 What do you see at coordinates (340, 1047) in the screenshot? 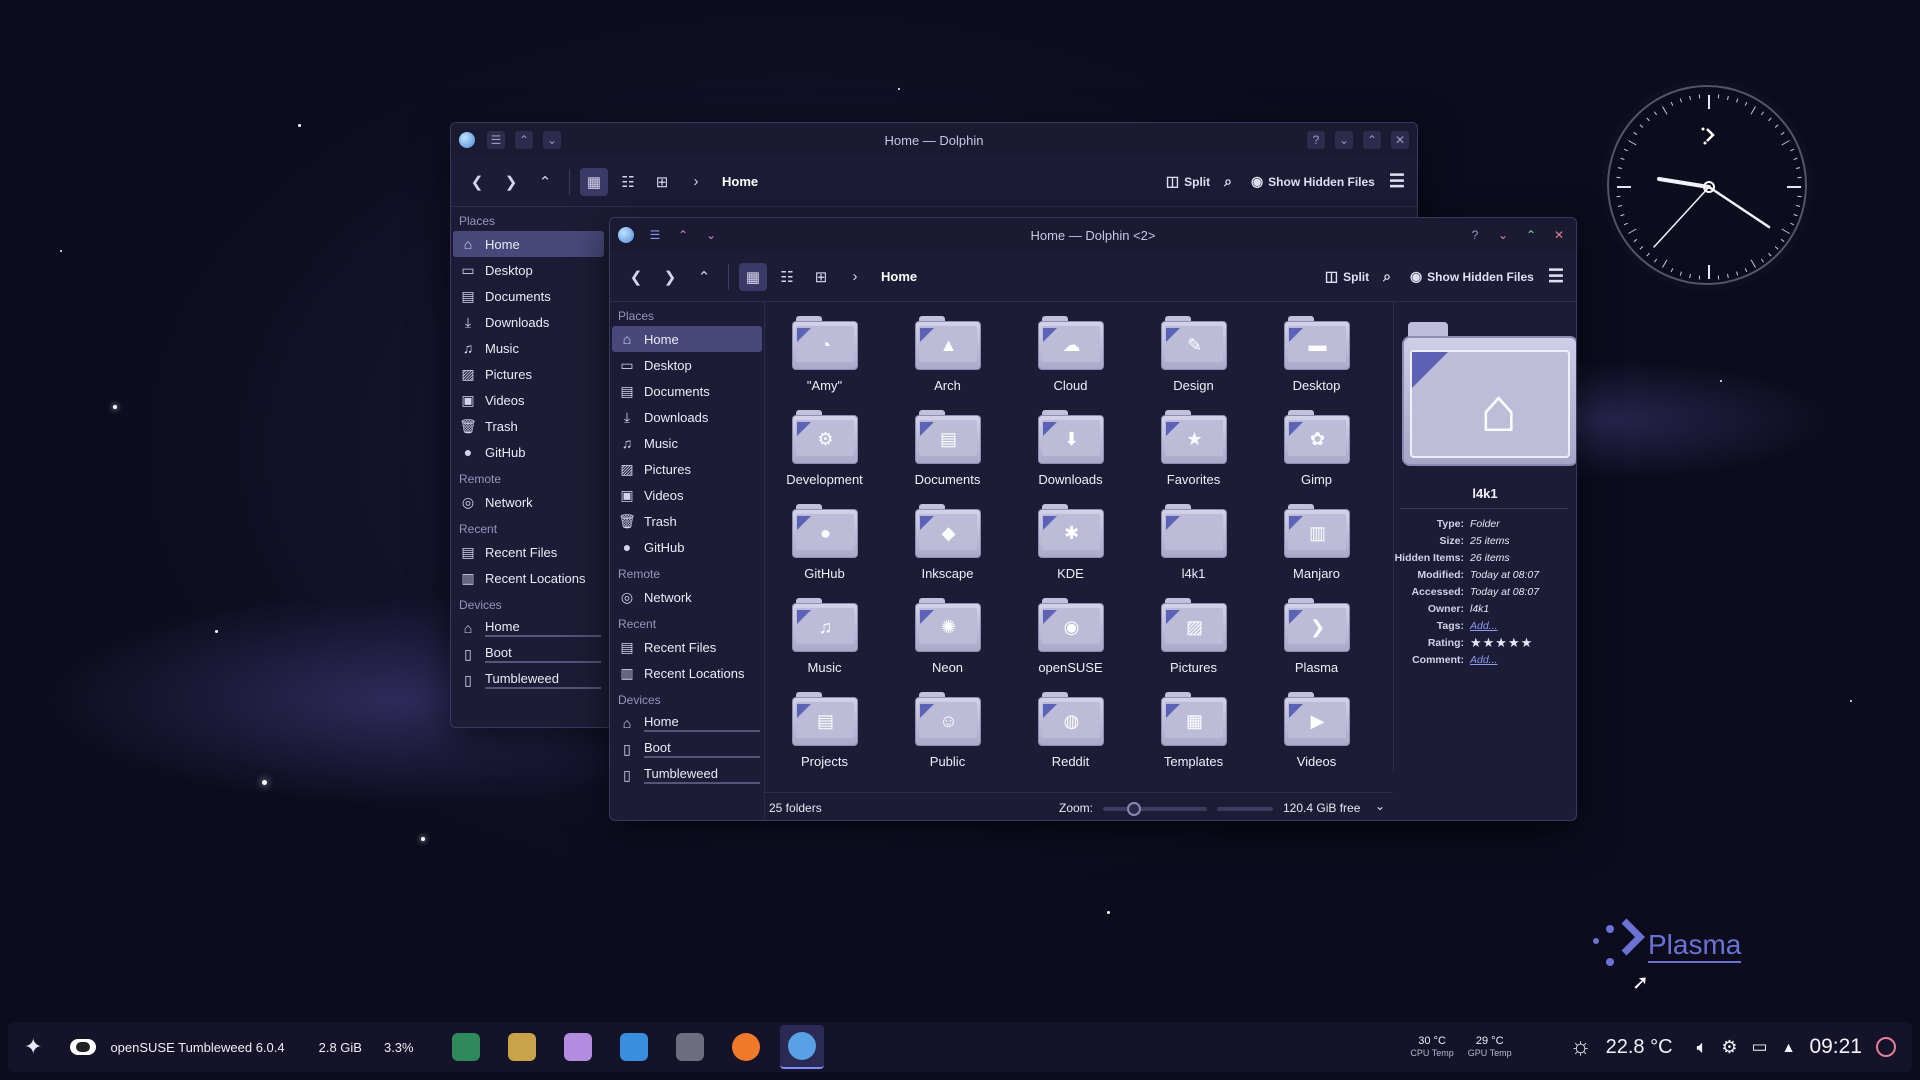
I see `memory-usage: 2.8 GiB` at bounding box center [340, 1047].